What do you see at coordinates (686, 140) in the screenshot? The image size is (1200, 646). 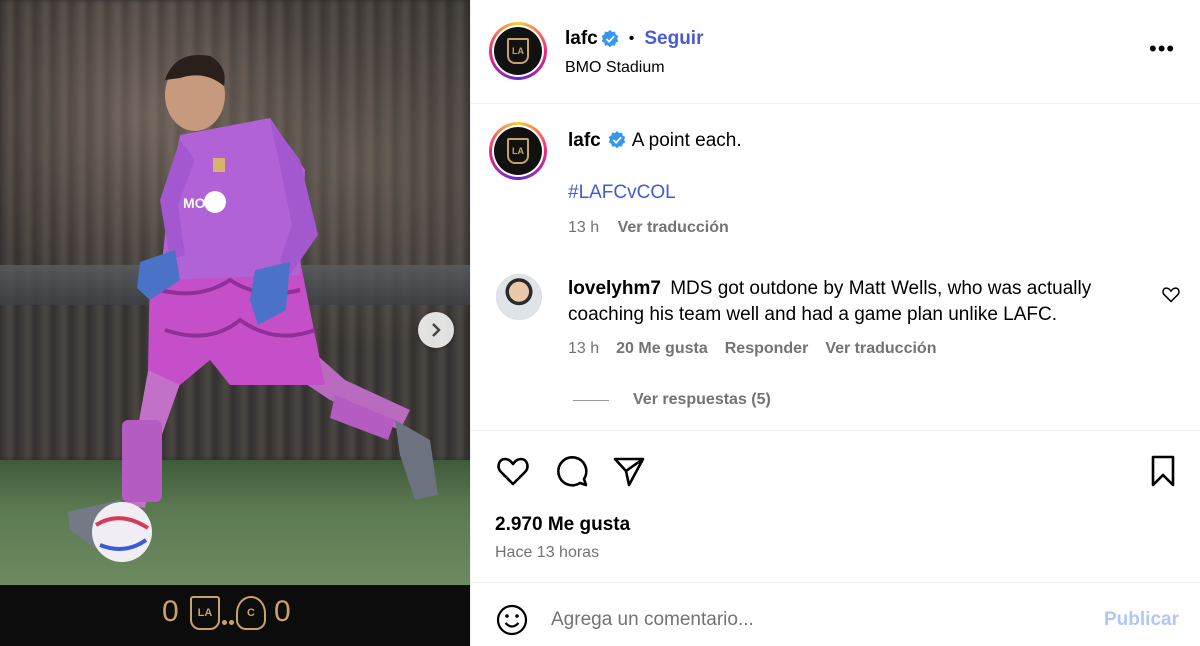 I see `caption-text: A point each.` at bounding box center [686, 140].